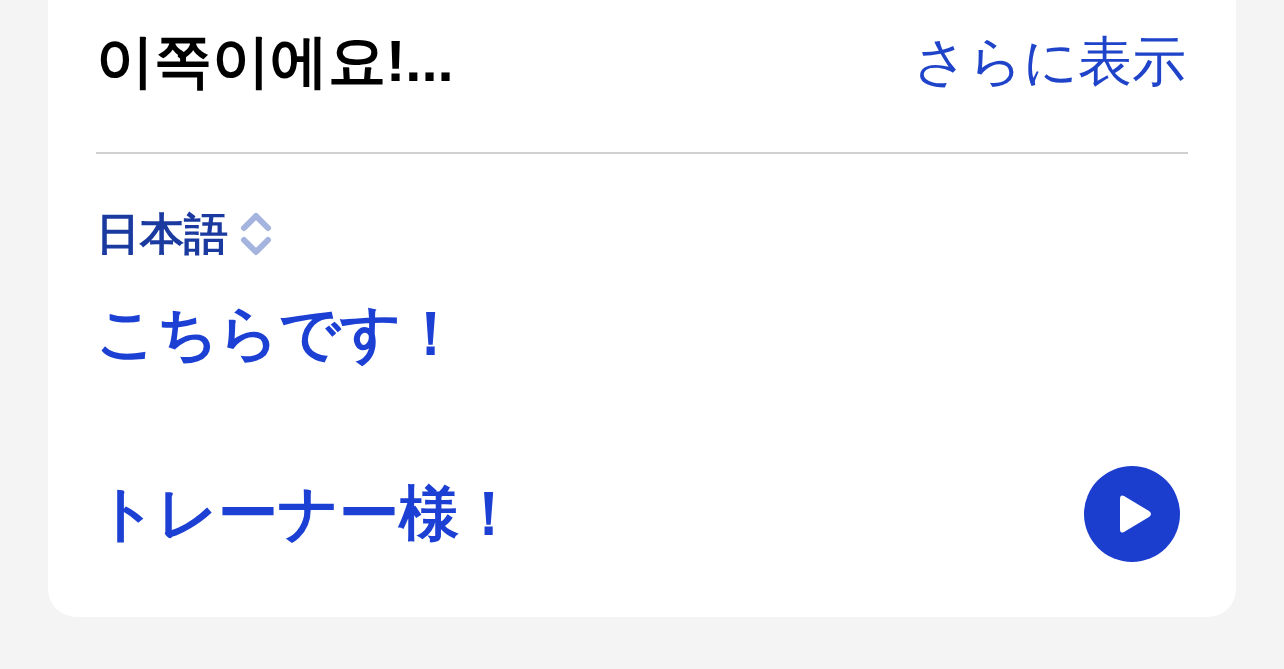  What do you see at coordinates (278, 334) in the screenshot?
I see `translation-text: こちらです！` at bounding box center [278, 334].